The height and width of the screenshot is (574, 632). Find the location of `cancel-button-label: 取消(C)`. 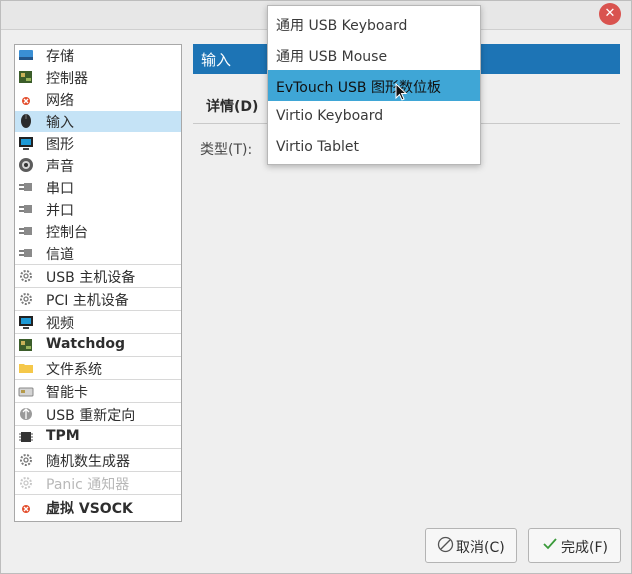

cancel-button-label: 取消(C) is located at coordinates (480, 548).